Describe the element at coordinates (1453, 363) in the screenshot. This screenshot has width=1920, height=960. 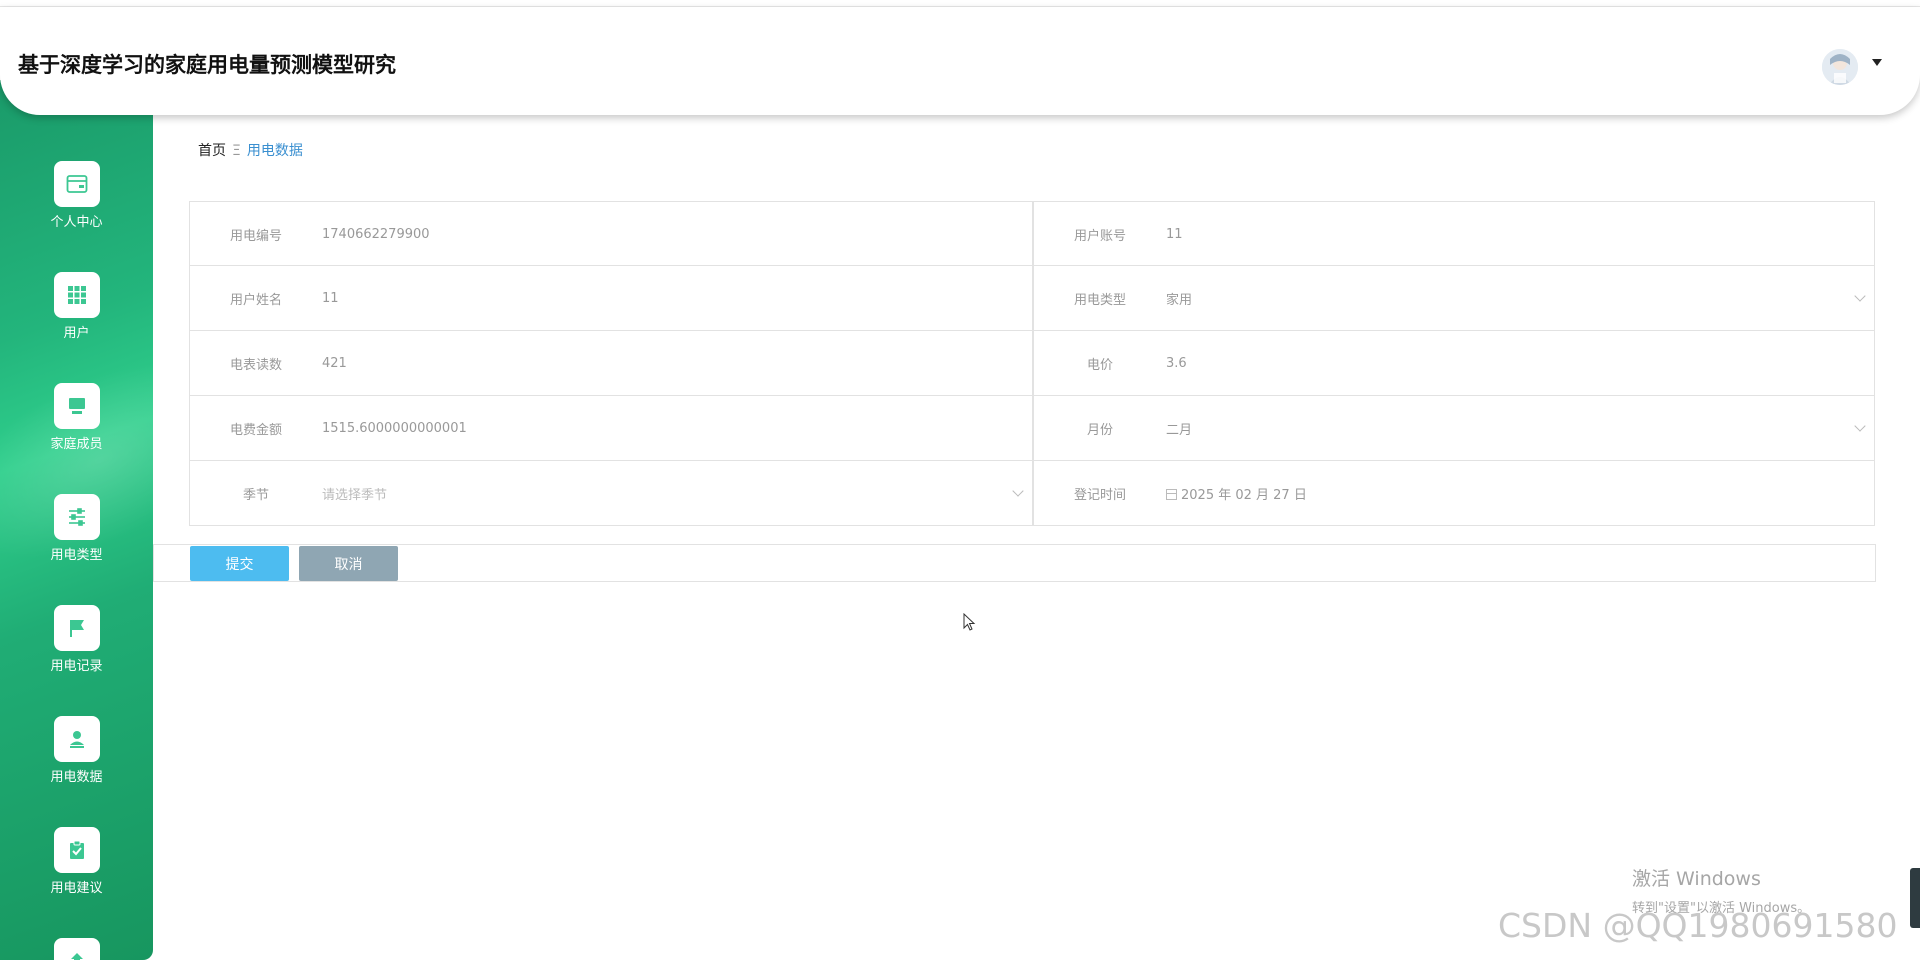
I see `field-price: 电价 3.6` at that location.